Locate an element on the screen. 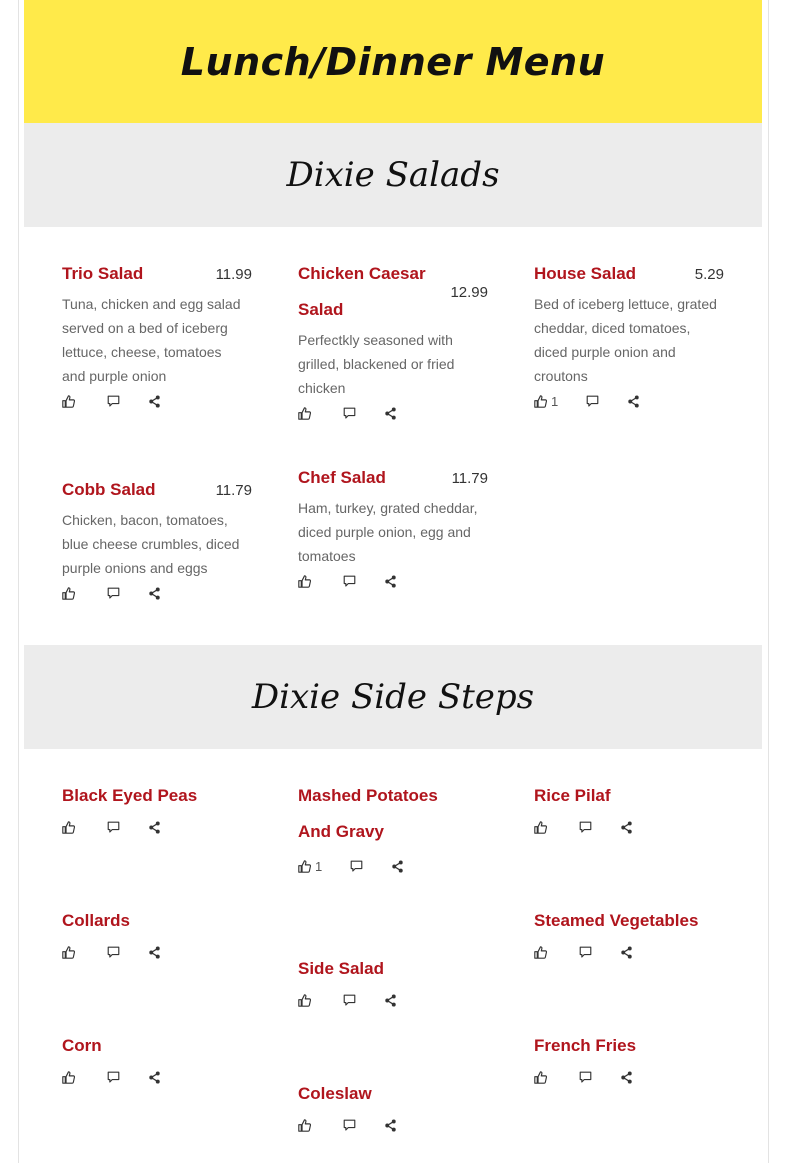 This screenshot has height=1163, width=785. item-title: House Salad is located at coordinates (609, 274).